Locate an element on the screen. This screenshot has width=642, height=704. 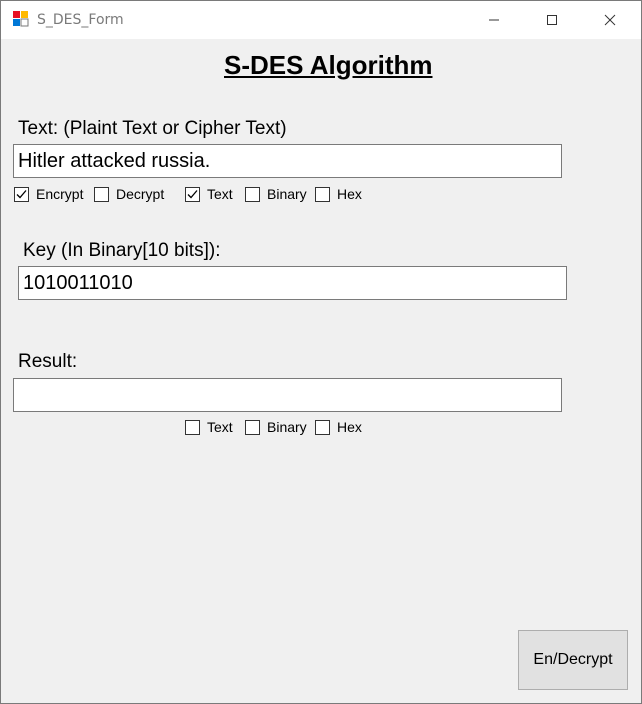
result-hex-checkbox: Hex is located at coordinates (338, 427).